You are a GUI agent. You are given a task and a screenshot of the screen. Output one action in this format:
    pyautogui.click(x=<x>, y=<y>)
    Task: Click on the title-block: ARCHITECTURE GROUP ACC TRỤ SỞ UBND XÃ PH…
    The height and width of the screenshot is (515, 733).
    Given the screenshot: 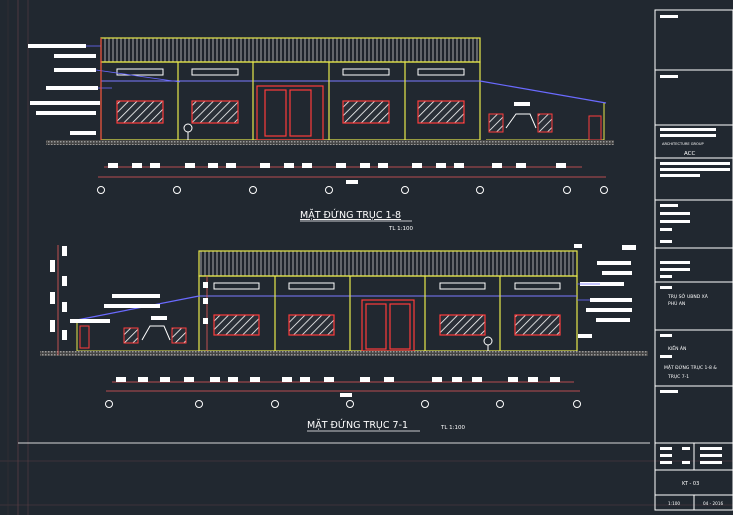 What is the action you would take?
    pyautogui.click(x=693, y=260)
    